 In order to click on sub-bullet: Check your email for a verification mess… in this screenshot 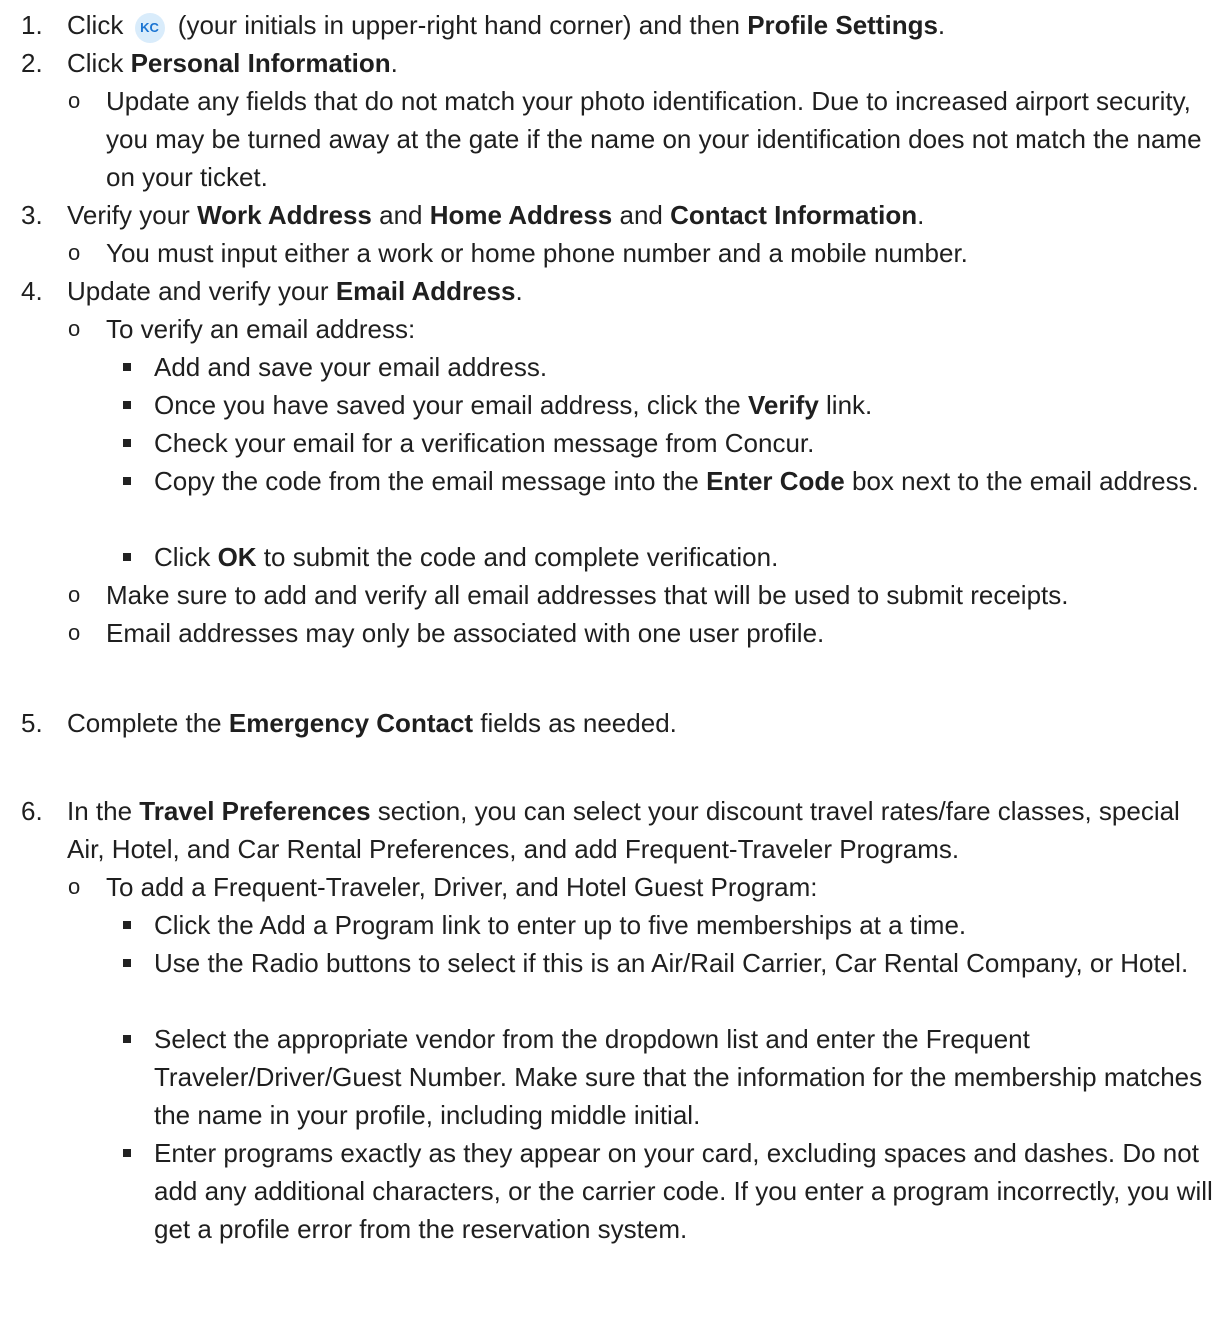, I will do `click(663, 443)`.